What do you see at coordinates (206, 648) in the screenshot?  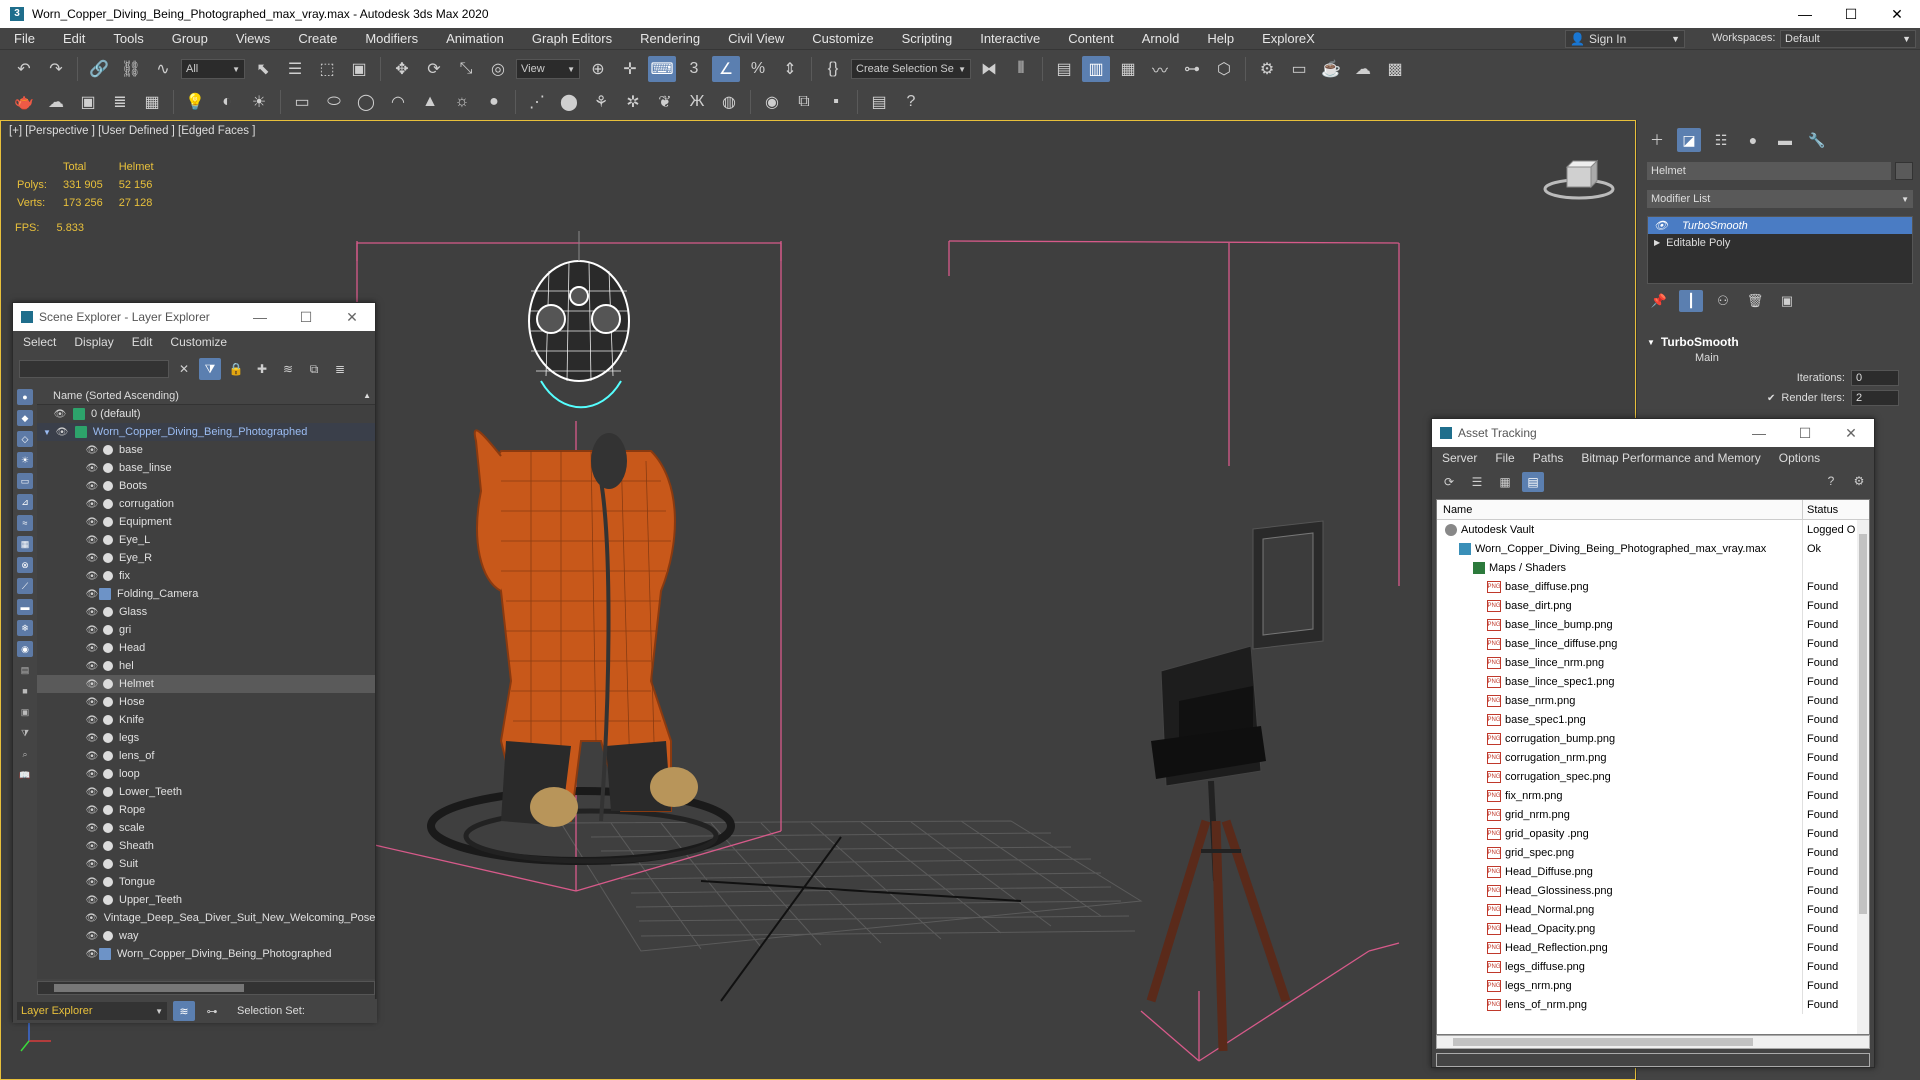 I see `layer-item: 👁 Head` at bounding box center [206, 648].